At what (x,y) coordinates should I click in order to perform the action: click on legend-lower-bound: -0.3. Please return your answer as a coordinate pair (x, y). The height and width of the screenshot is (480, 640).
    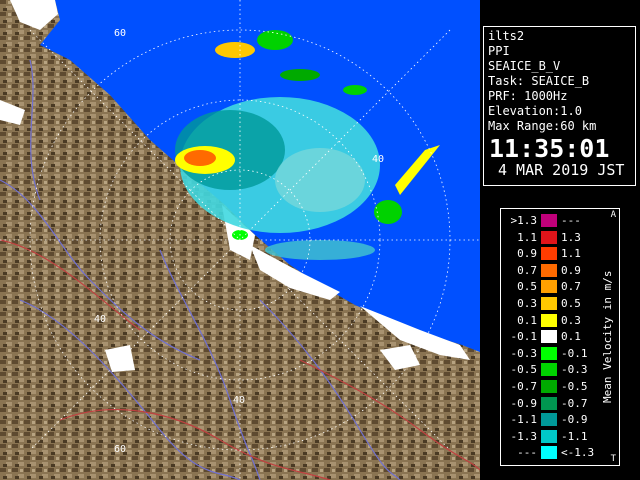
    Looking at the image, I should click on (524, 353).